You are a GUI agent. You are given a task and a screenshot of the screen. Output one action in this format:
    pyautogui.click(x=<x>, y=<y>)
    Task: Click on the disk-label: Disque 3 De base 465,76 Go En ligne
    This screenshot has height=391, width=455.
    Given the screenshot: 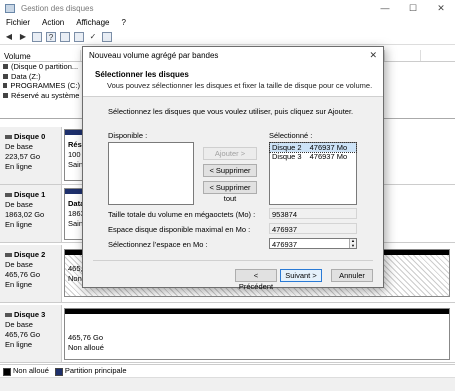 What is the action you would take?
    pyautogui.click(x=31, y=333)
    